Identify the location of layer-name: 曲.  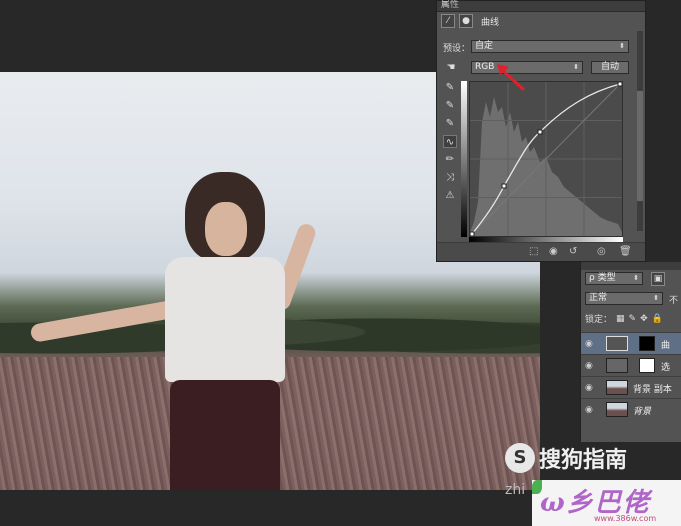
(666, 346).